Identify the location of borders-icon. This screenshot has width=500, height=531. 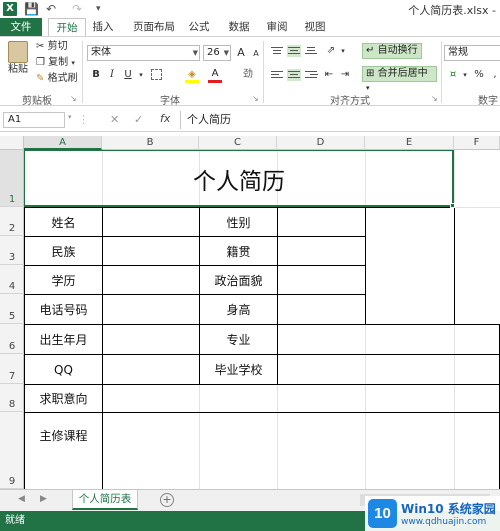
(157, 75).